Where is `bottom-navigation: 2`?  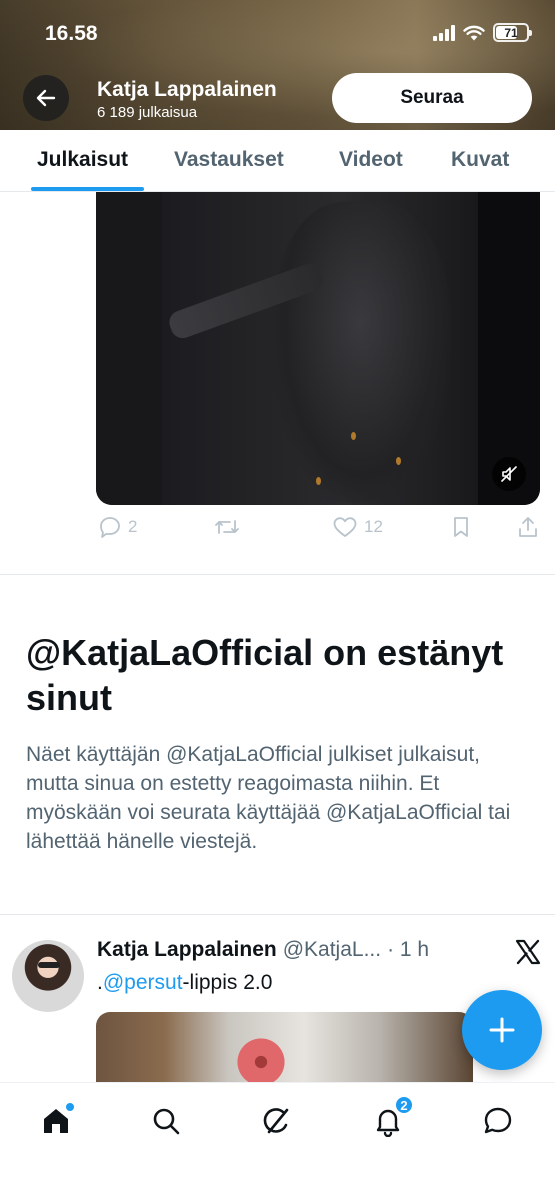
bottom-navigation: 2 is located at coordinates (277, 1141).